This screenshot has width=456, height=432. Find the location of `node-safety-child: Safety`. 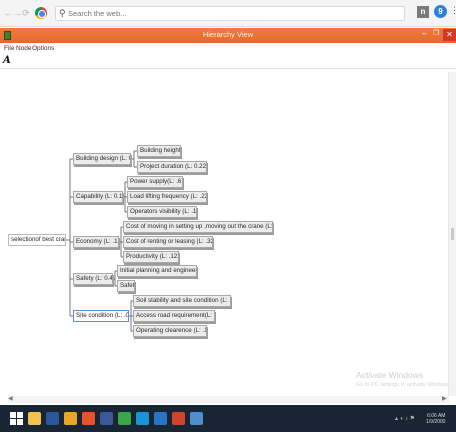

node-safety-child: Safety is located at coordinates (126, 286).